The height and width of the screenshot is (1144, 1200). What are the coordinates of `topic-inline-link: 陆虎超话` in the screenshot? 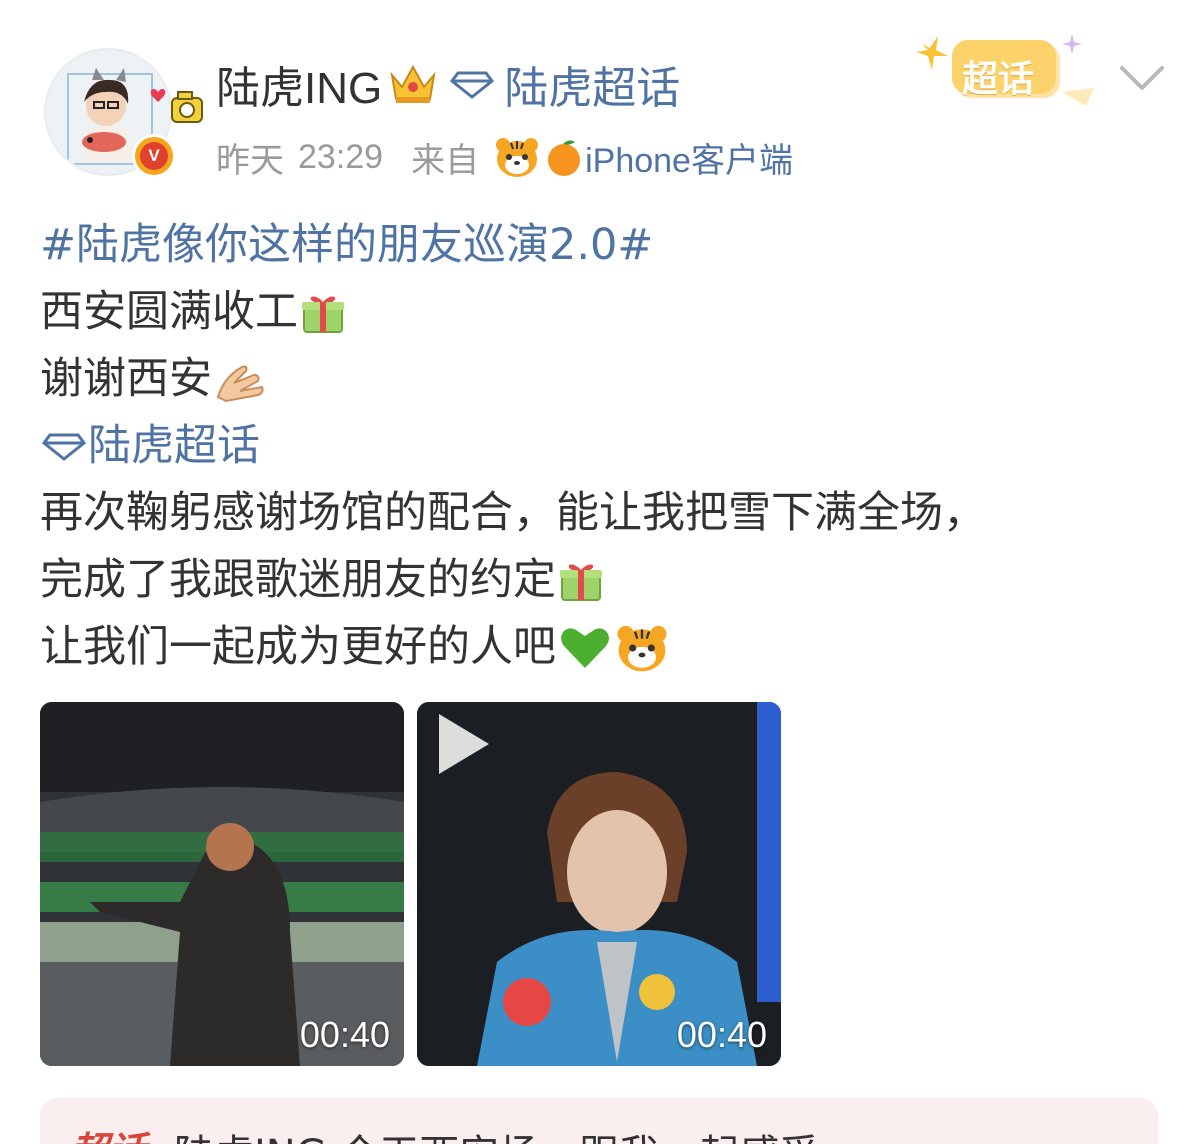 It's located at (150, 446).